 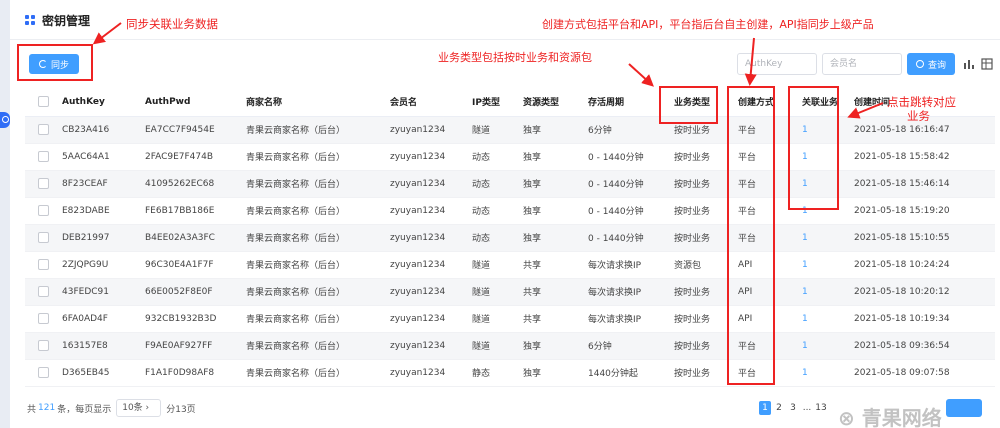 What do you see at coordinates (195, 184) in the screenshot?
I see `table-cell: 41095262EC68` at bounding box center [195, 184].